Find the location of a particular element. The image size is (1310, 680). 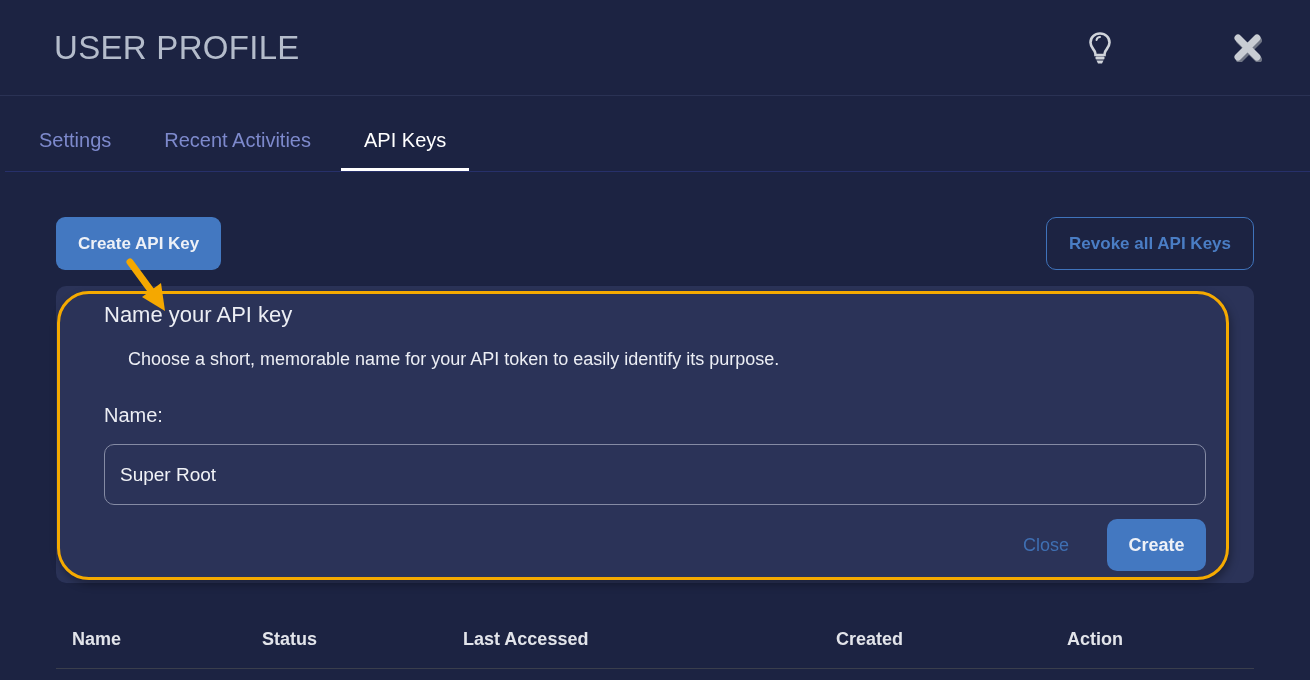

window-title: USER PROFILE is located at coordinates (177, 47).